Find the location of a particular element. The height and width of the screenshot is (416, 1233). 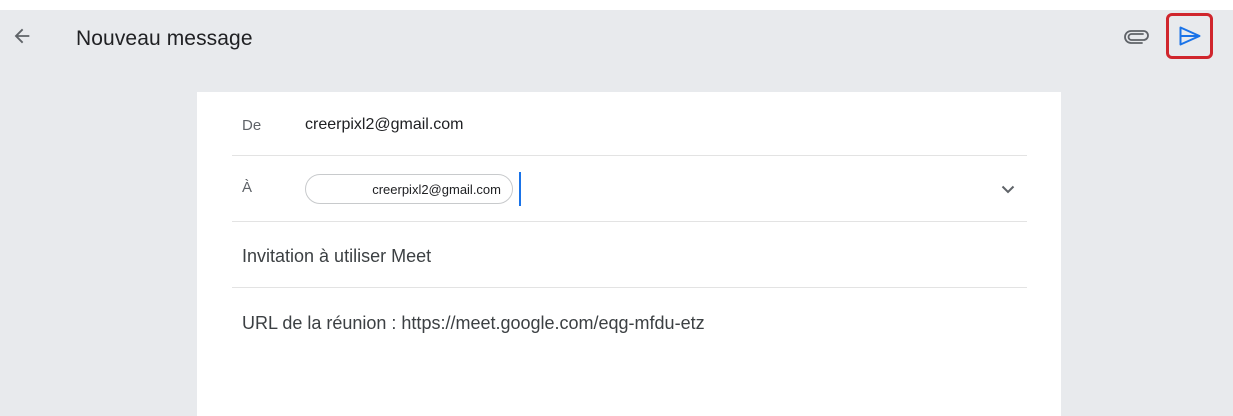

chevron-down-icon is located at coordinates (1008, 189).